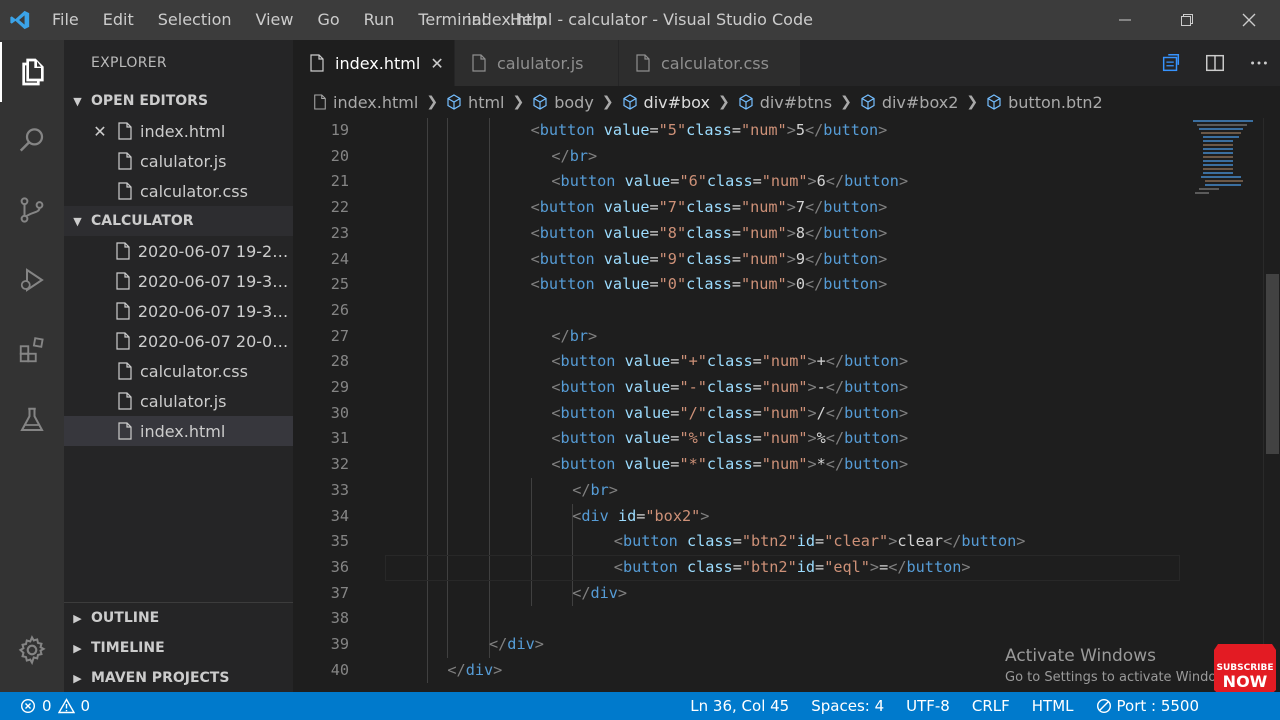  Describe the element at coordinates (32, 650) in the screenshot. I see `settings-activity` at that location.